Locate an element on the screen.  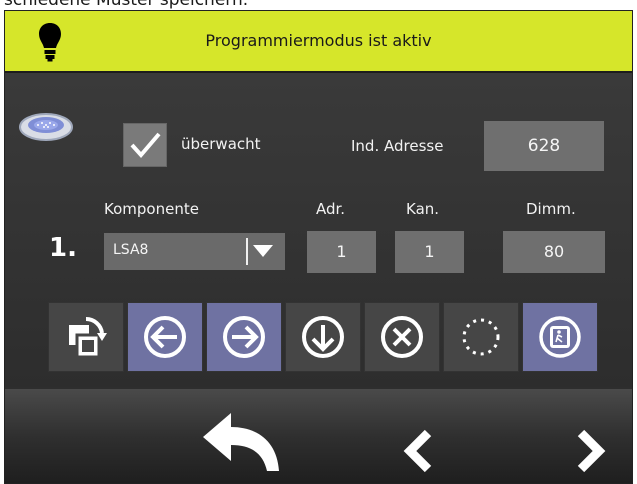
lamp-icon is located at coordinates (46, 127).